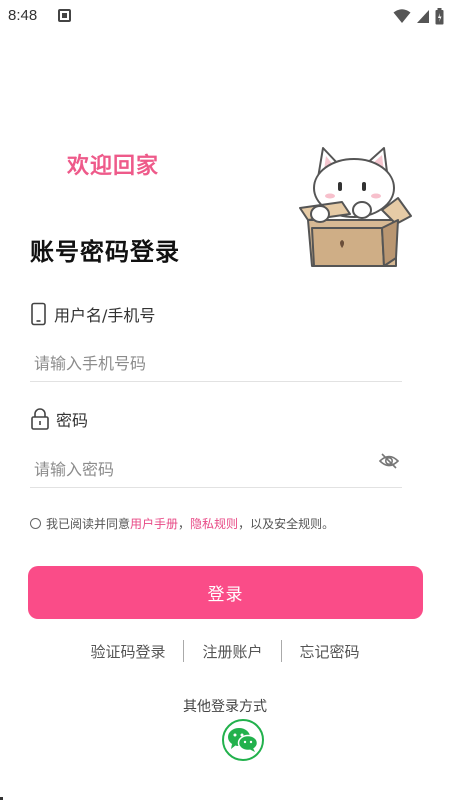  What do you see at coordinates (225, 707) in the screenshot?
I see `other-login-title: 其他登录方式` at bounding box center [225, 707].